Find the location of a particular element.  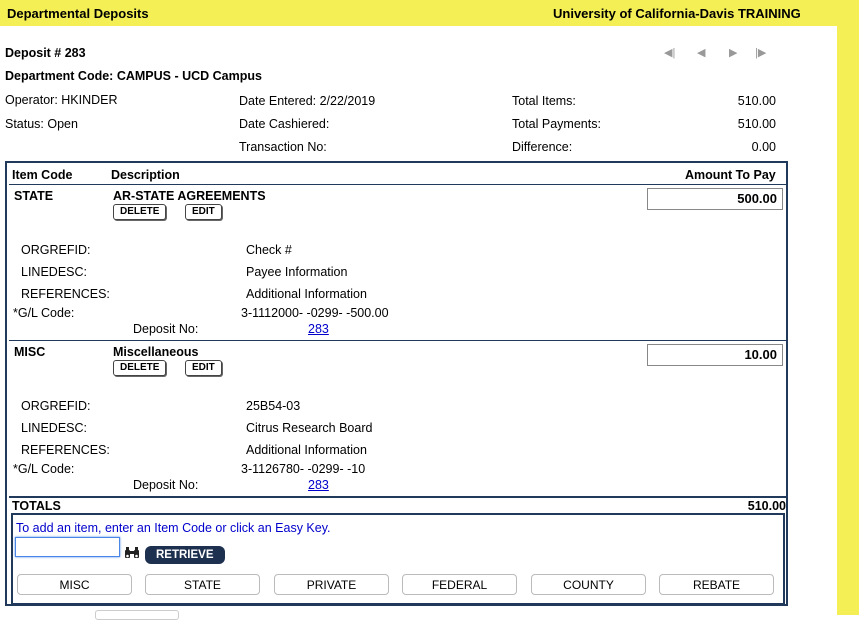

total-items-value: 510.00 is located at coordinates (756, 101).